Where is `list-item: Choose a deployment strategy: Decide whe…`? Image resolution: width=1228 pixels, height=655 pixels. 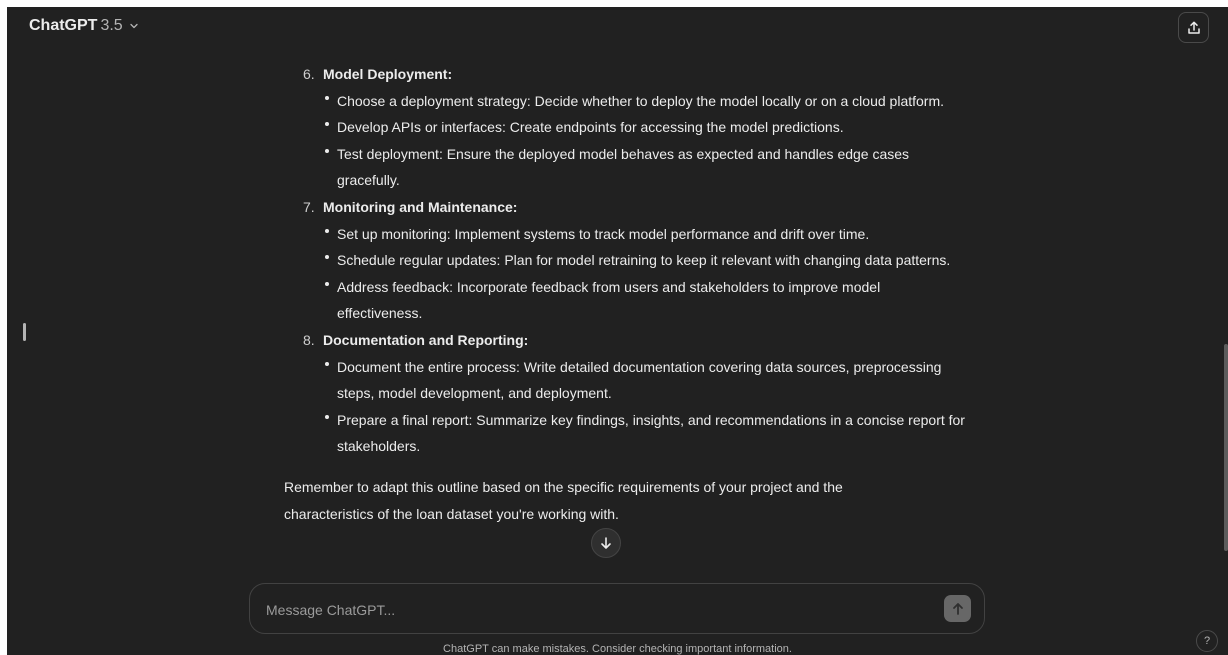 list-item: Choose a deployment strategy: Decide whe… is located at coordinates (645, 101).